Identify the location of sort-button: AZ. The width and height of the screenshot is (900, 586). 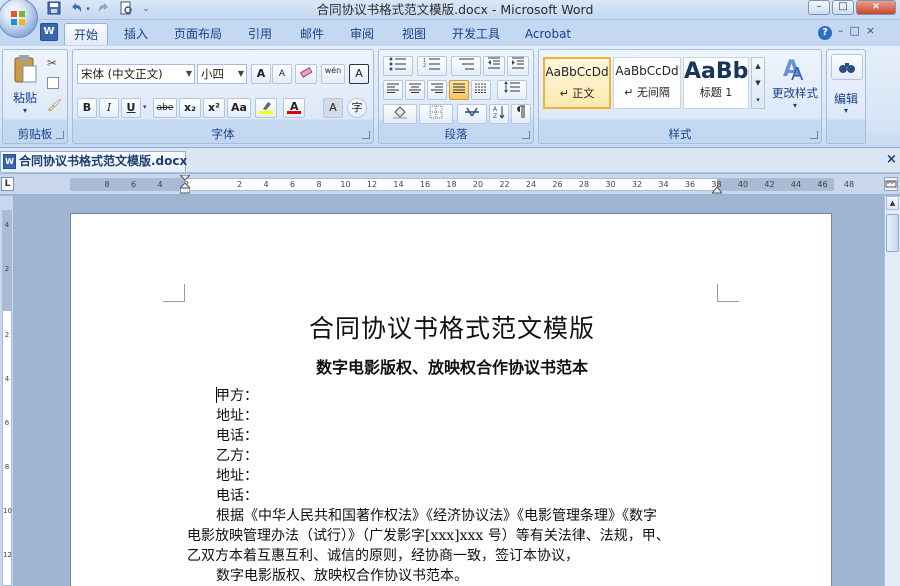
(499, 114).